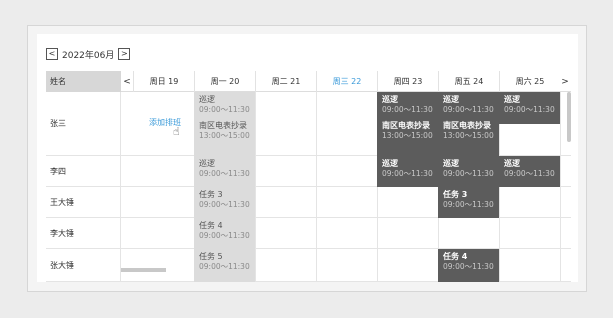  Describe the element at coordinates (468, 81) in the screenshot. I see `day-header-fri: 周五 24` at that location.